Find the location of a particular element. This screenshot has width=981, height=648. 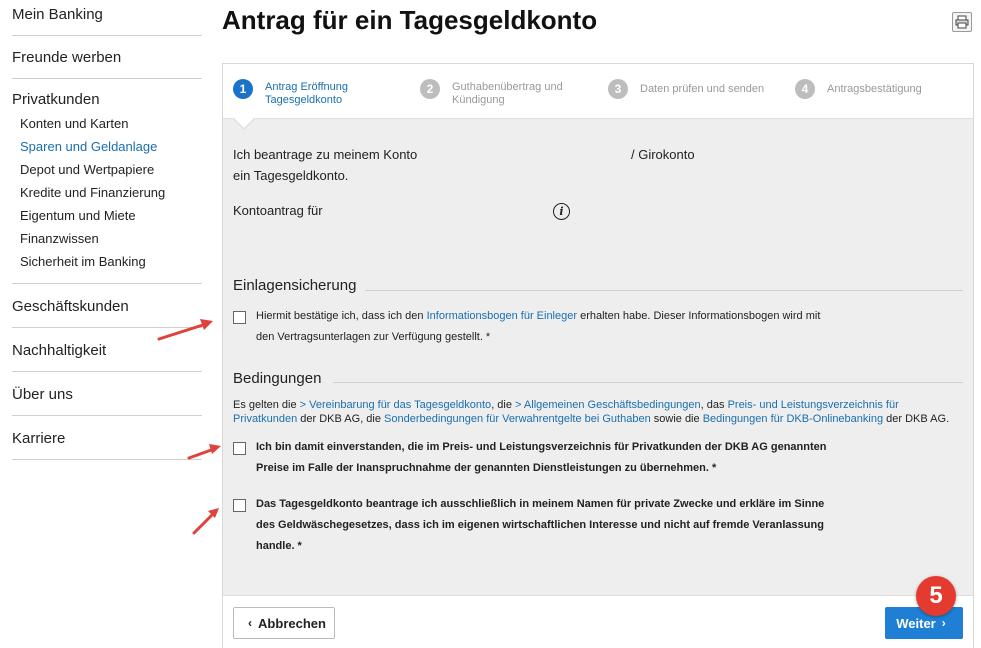

nav-item-depot-wertpapiere: Depot und Wertpapiere is located at coordinates (107, 169).